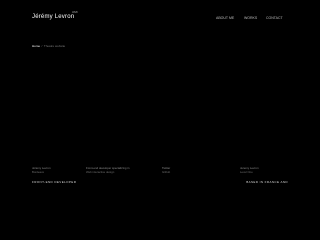  What do you see at coordinates (54, 182) in the screenshot?
I see `footer-tagline-left: FRONT-END DEVELOPER` at bounding box center [54, 182].